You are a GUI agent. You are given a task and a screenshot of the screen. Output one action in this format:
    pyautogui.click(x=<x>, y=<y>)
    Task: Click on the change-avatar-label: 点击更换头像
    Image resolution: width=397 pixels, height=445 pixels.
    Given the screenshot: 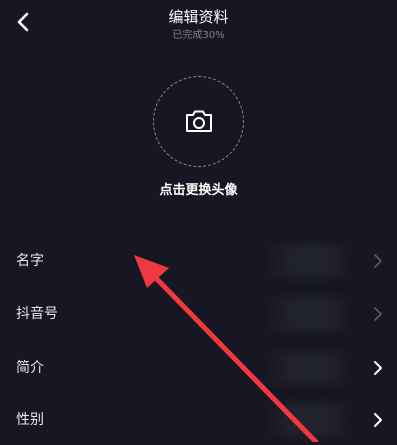 What is the action you would take?
    pyautogui.click(x=198, y=191)
    